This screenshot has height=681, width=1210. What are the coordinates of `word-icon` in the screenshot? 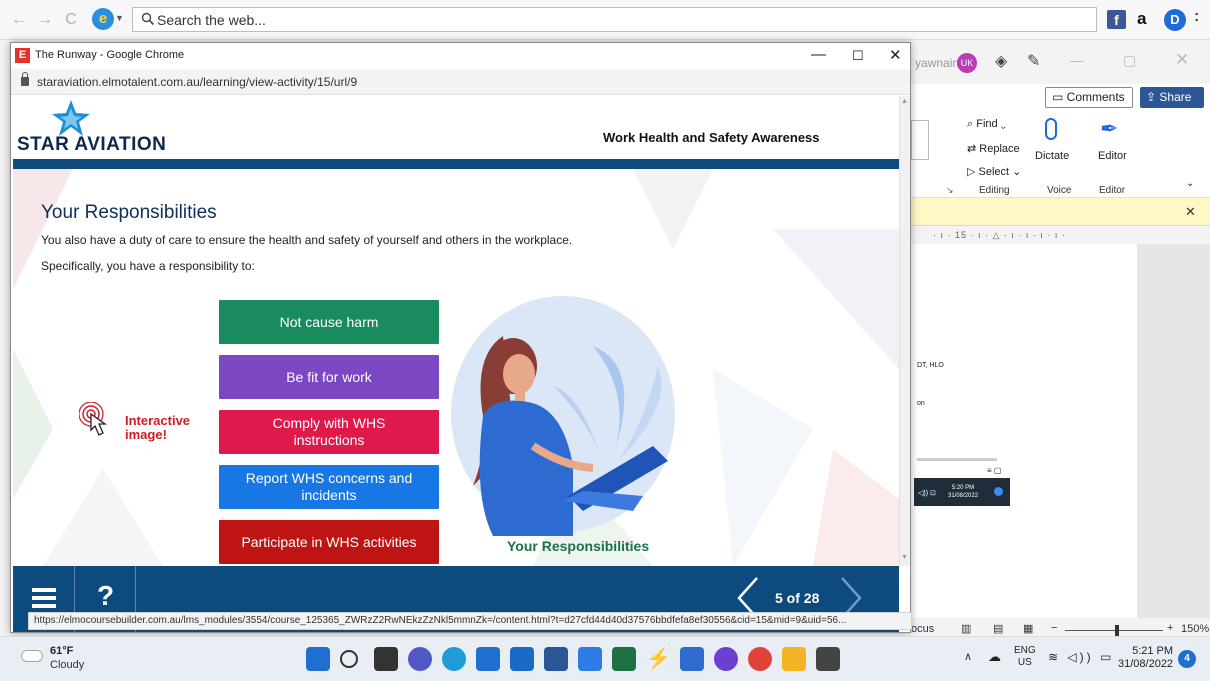 It's located at (556, 659).